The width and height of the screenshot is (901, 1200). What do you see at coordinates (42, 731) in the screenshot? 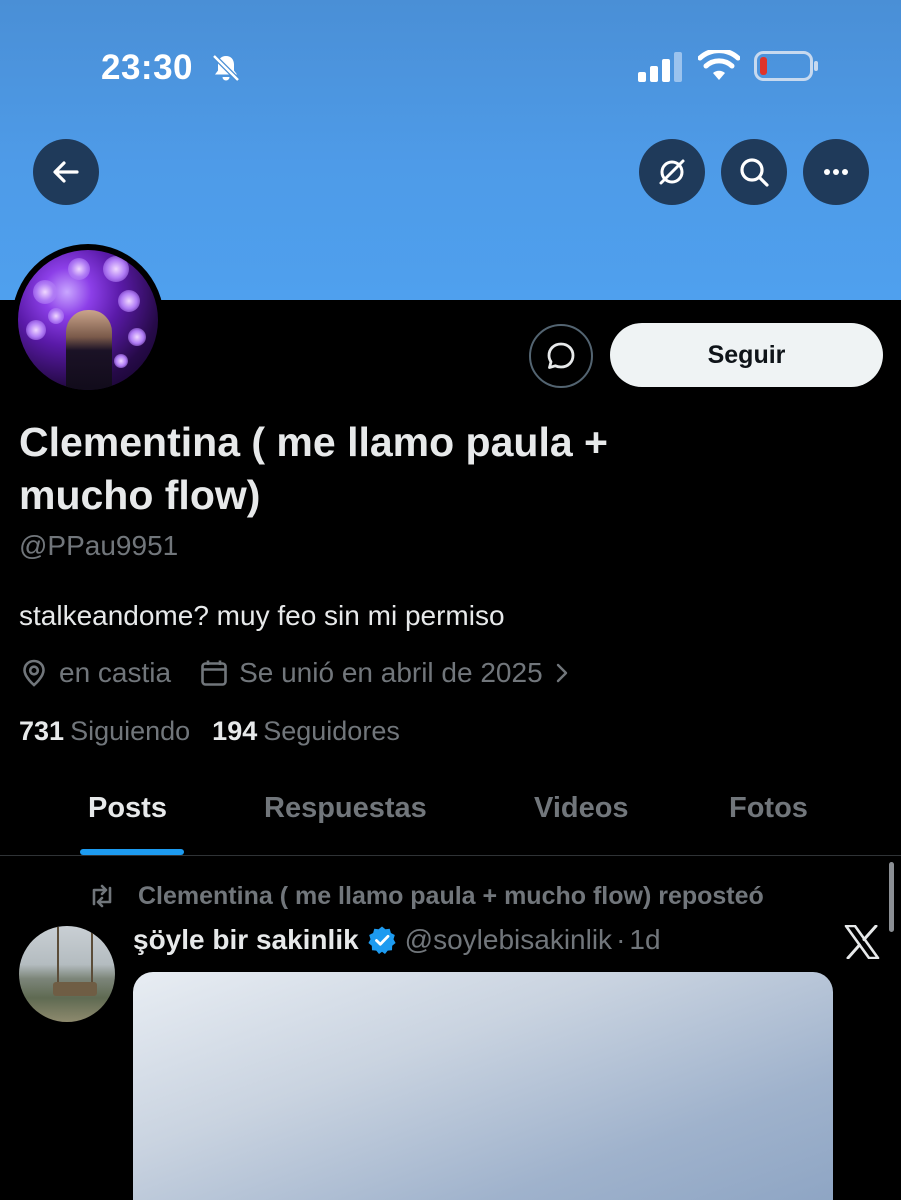
I see `following-count: 731` at bounding box center [42, 731].